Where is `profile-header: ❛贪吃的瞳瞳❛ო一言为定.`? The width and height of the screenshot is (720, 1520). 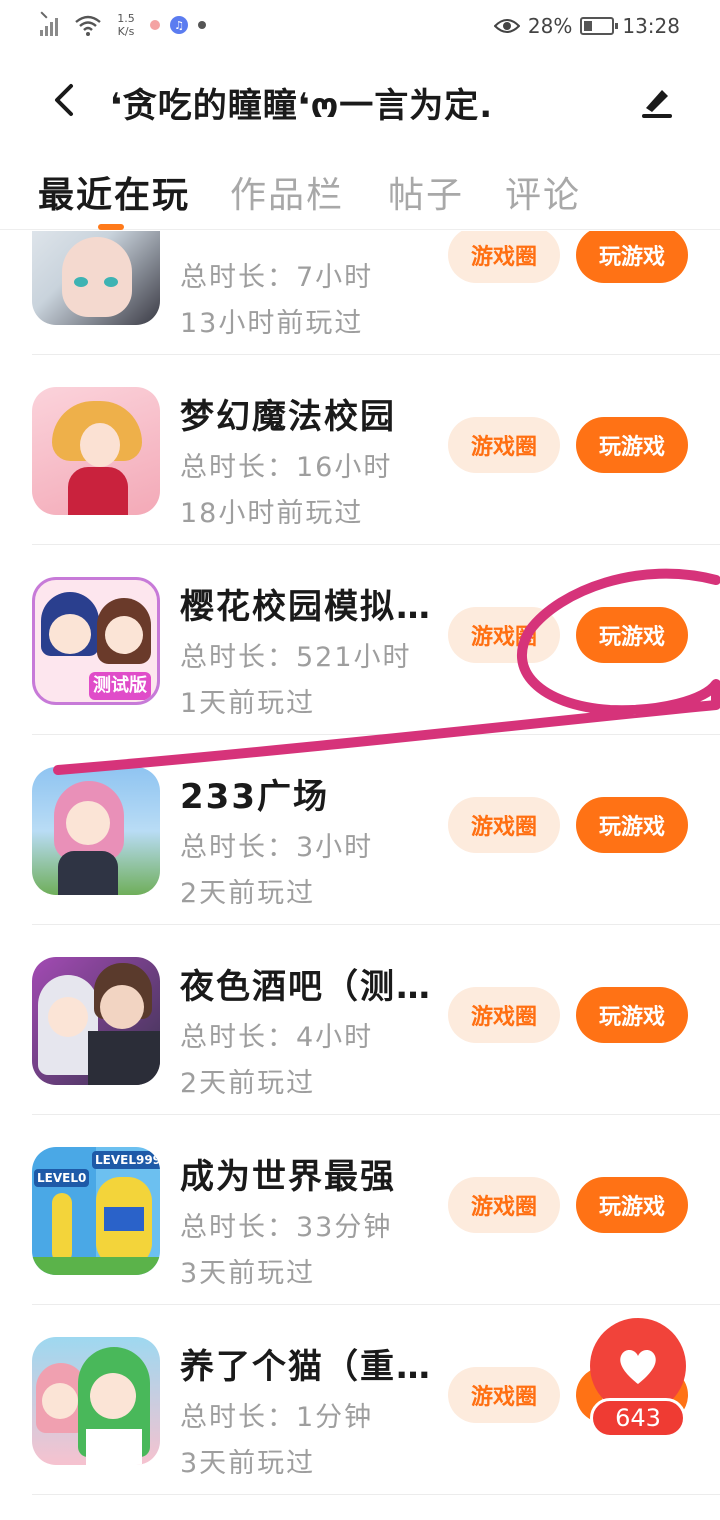
profile-header: ❛贪吃的瞳瞳❛ო一言为定. is located at coordinates (360, 100).